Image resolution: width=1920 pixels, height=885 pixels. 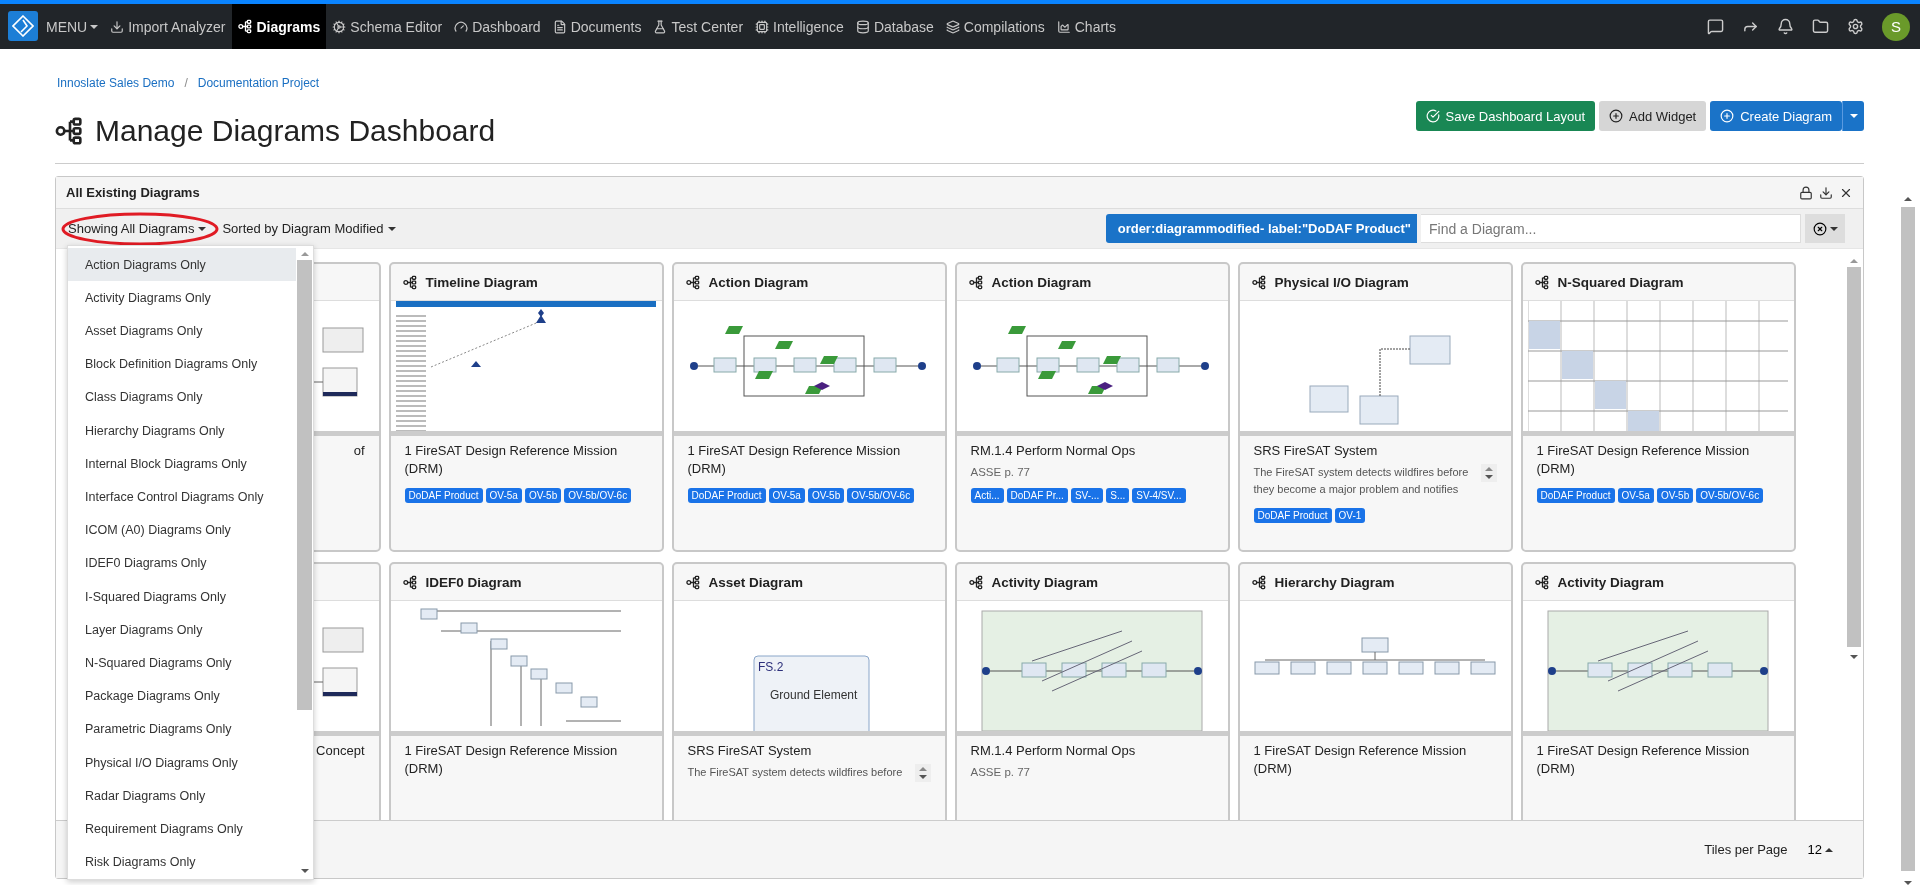 What do you see at coordinates (809, 691) in the screenshot?
I see `diagram-card: Asset Diagram FS.2 Ground Element SRS FireSAT System The FireSAT system detects wildfires before` at bounding box center [809, 691].